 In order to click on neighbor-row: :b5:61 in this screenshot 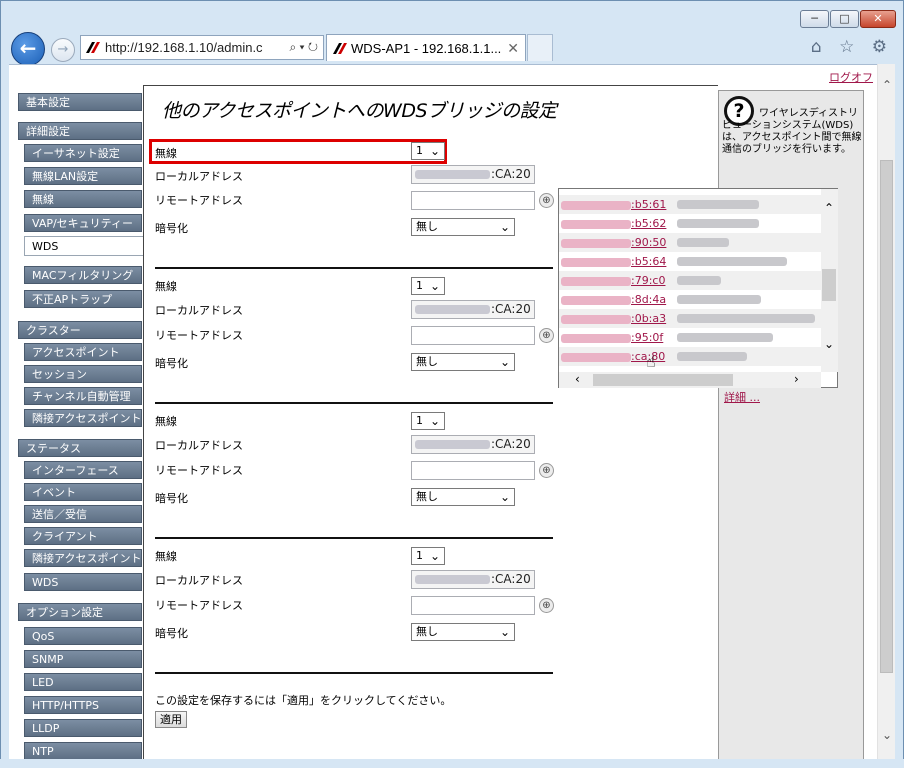, I will do `click(690, 204)`.